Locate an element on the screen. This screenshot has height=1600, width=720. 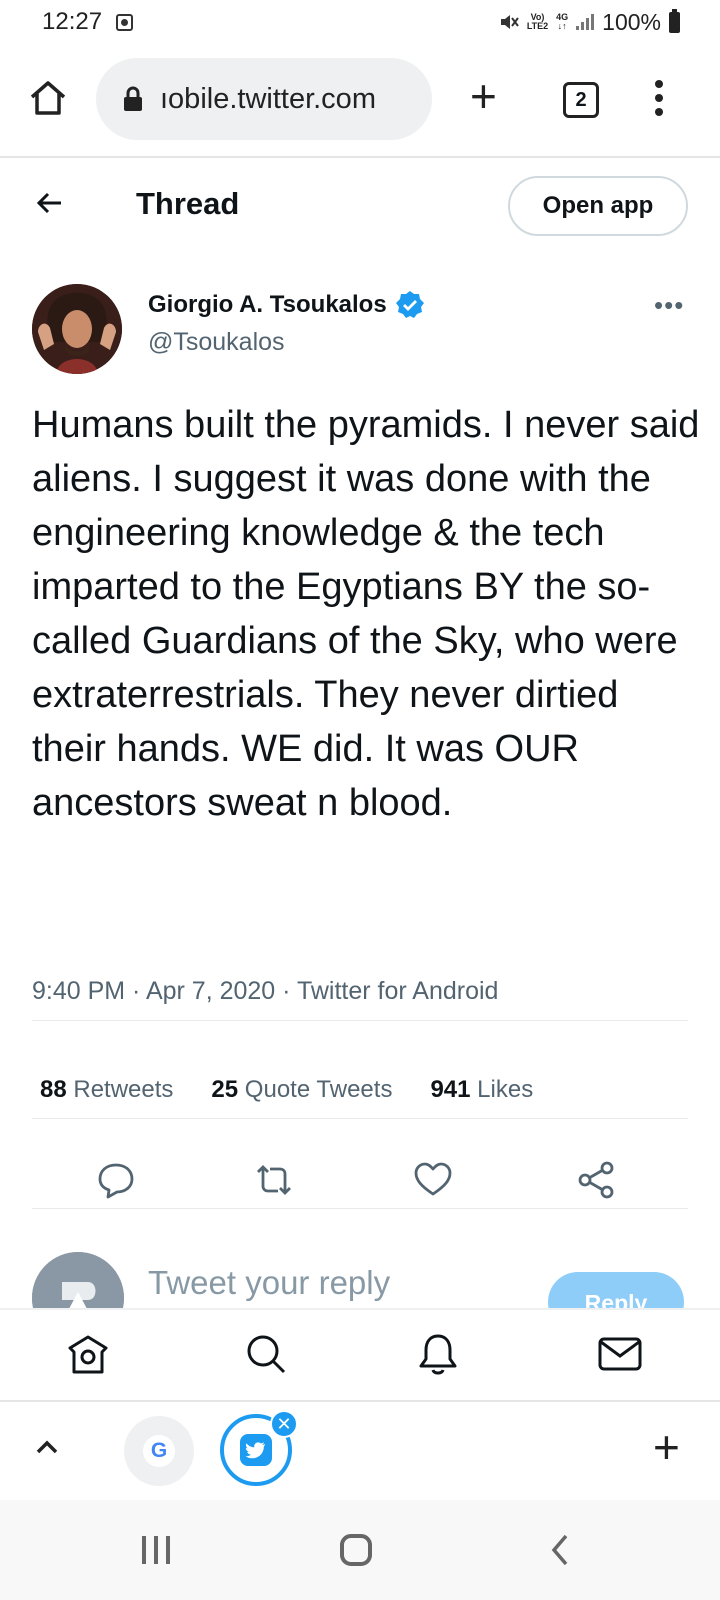
stat-likes: 941 Likes is located at coordinates (481, 1090).